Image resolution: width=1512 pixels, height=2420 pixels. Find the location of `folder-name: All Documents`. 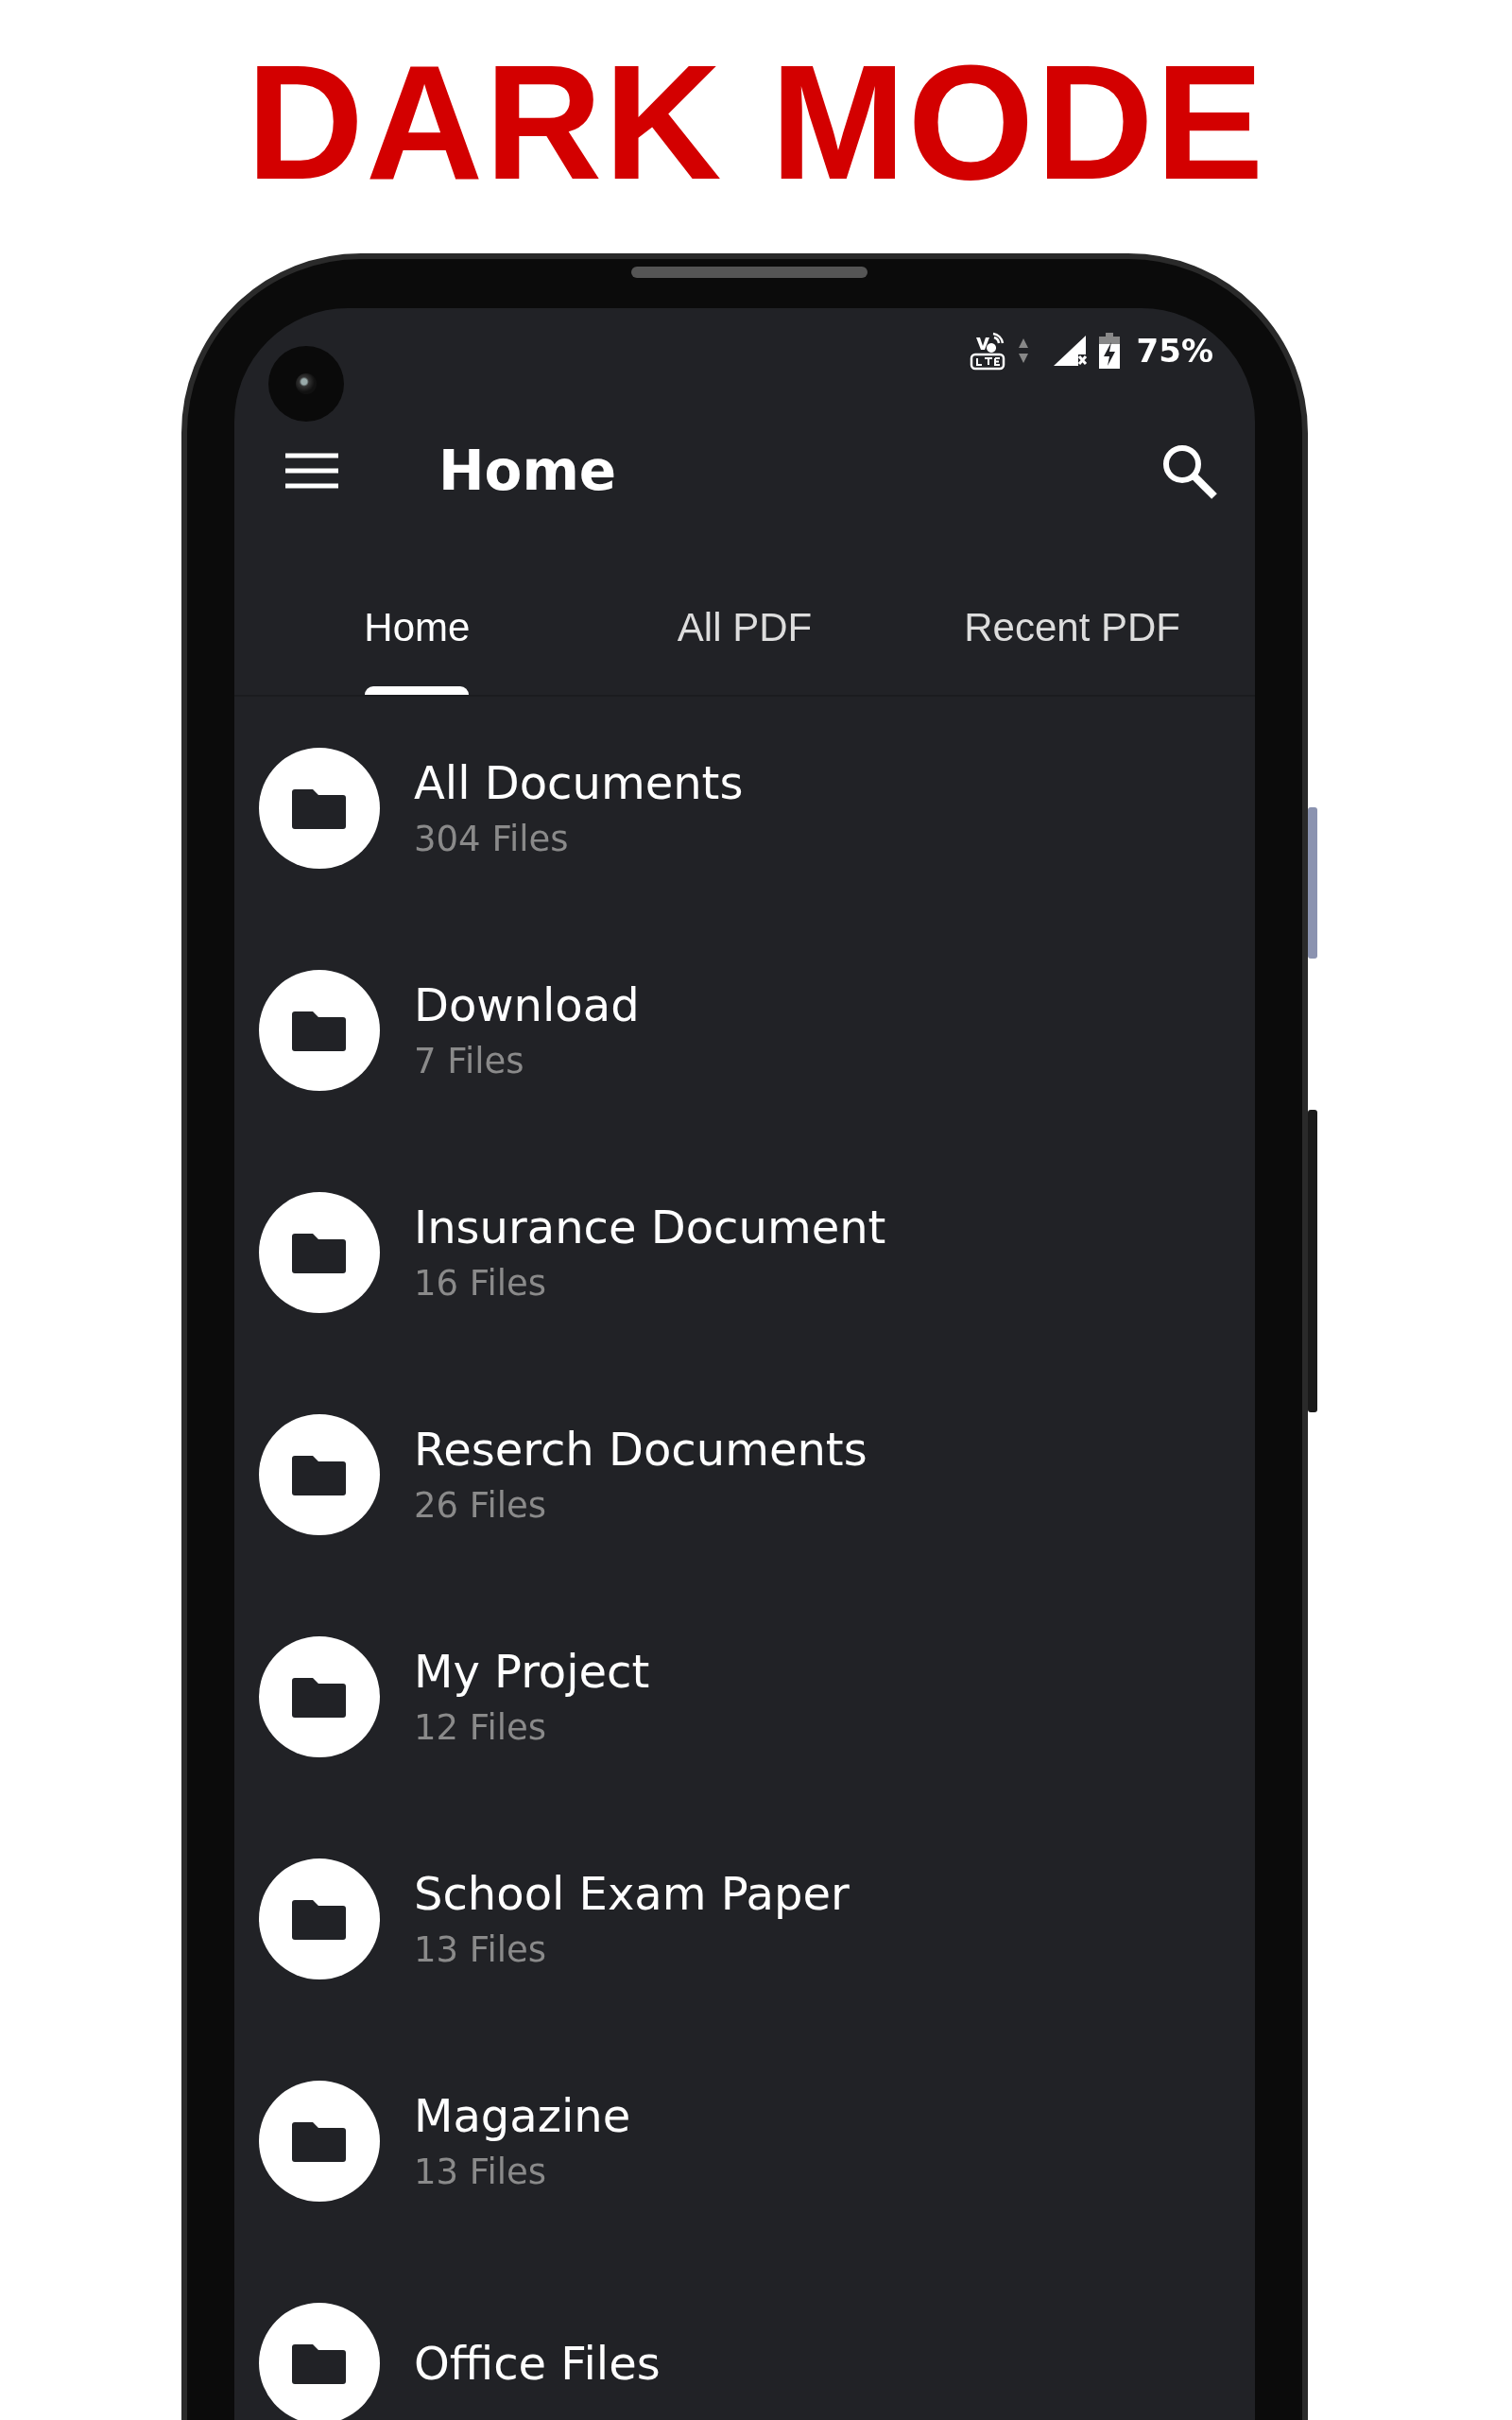

folder-name: All Documents is located at coordinates (579, 782).